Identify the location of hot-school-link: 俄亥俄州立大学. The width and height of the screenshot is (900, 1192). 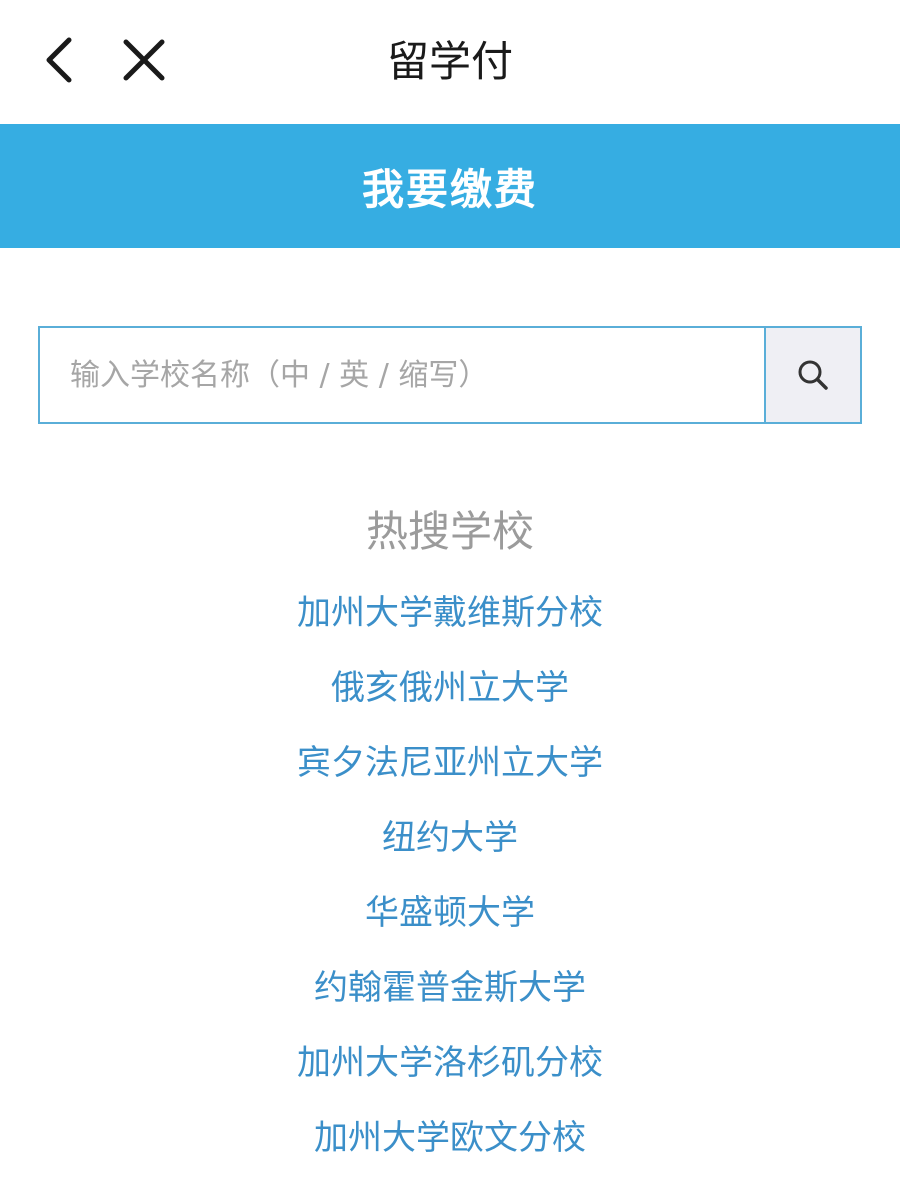
(450, 692).